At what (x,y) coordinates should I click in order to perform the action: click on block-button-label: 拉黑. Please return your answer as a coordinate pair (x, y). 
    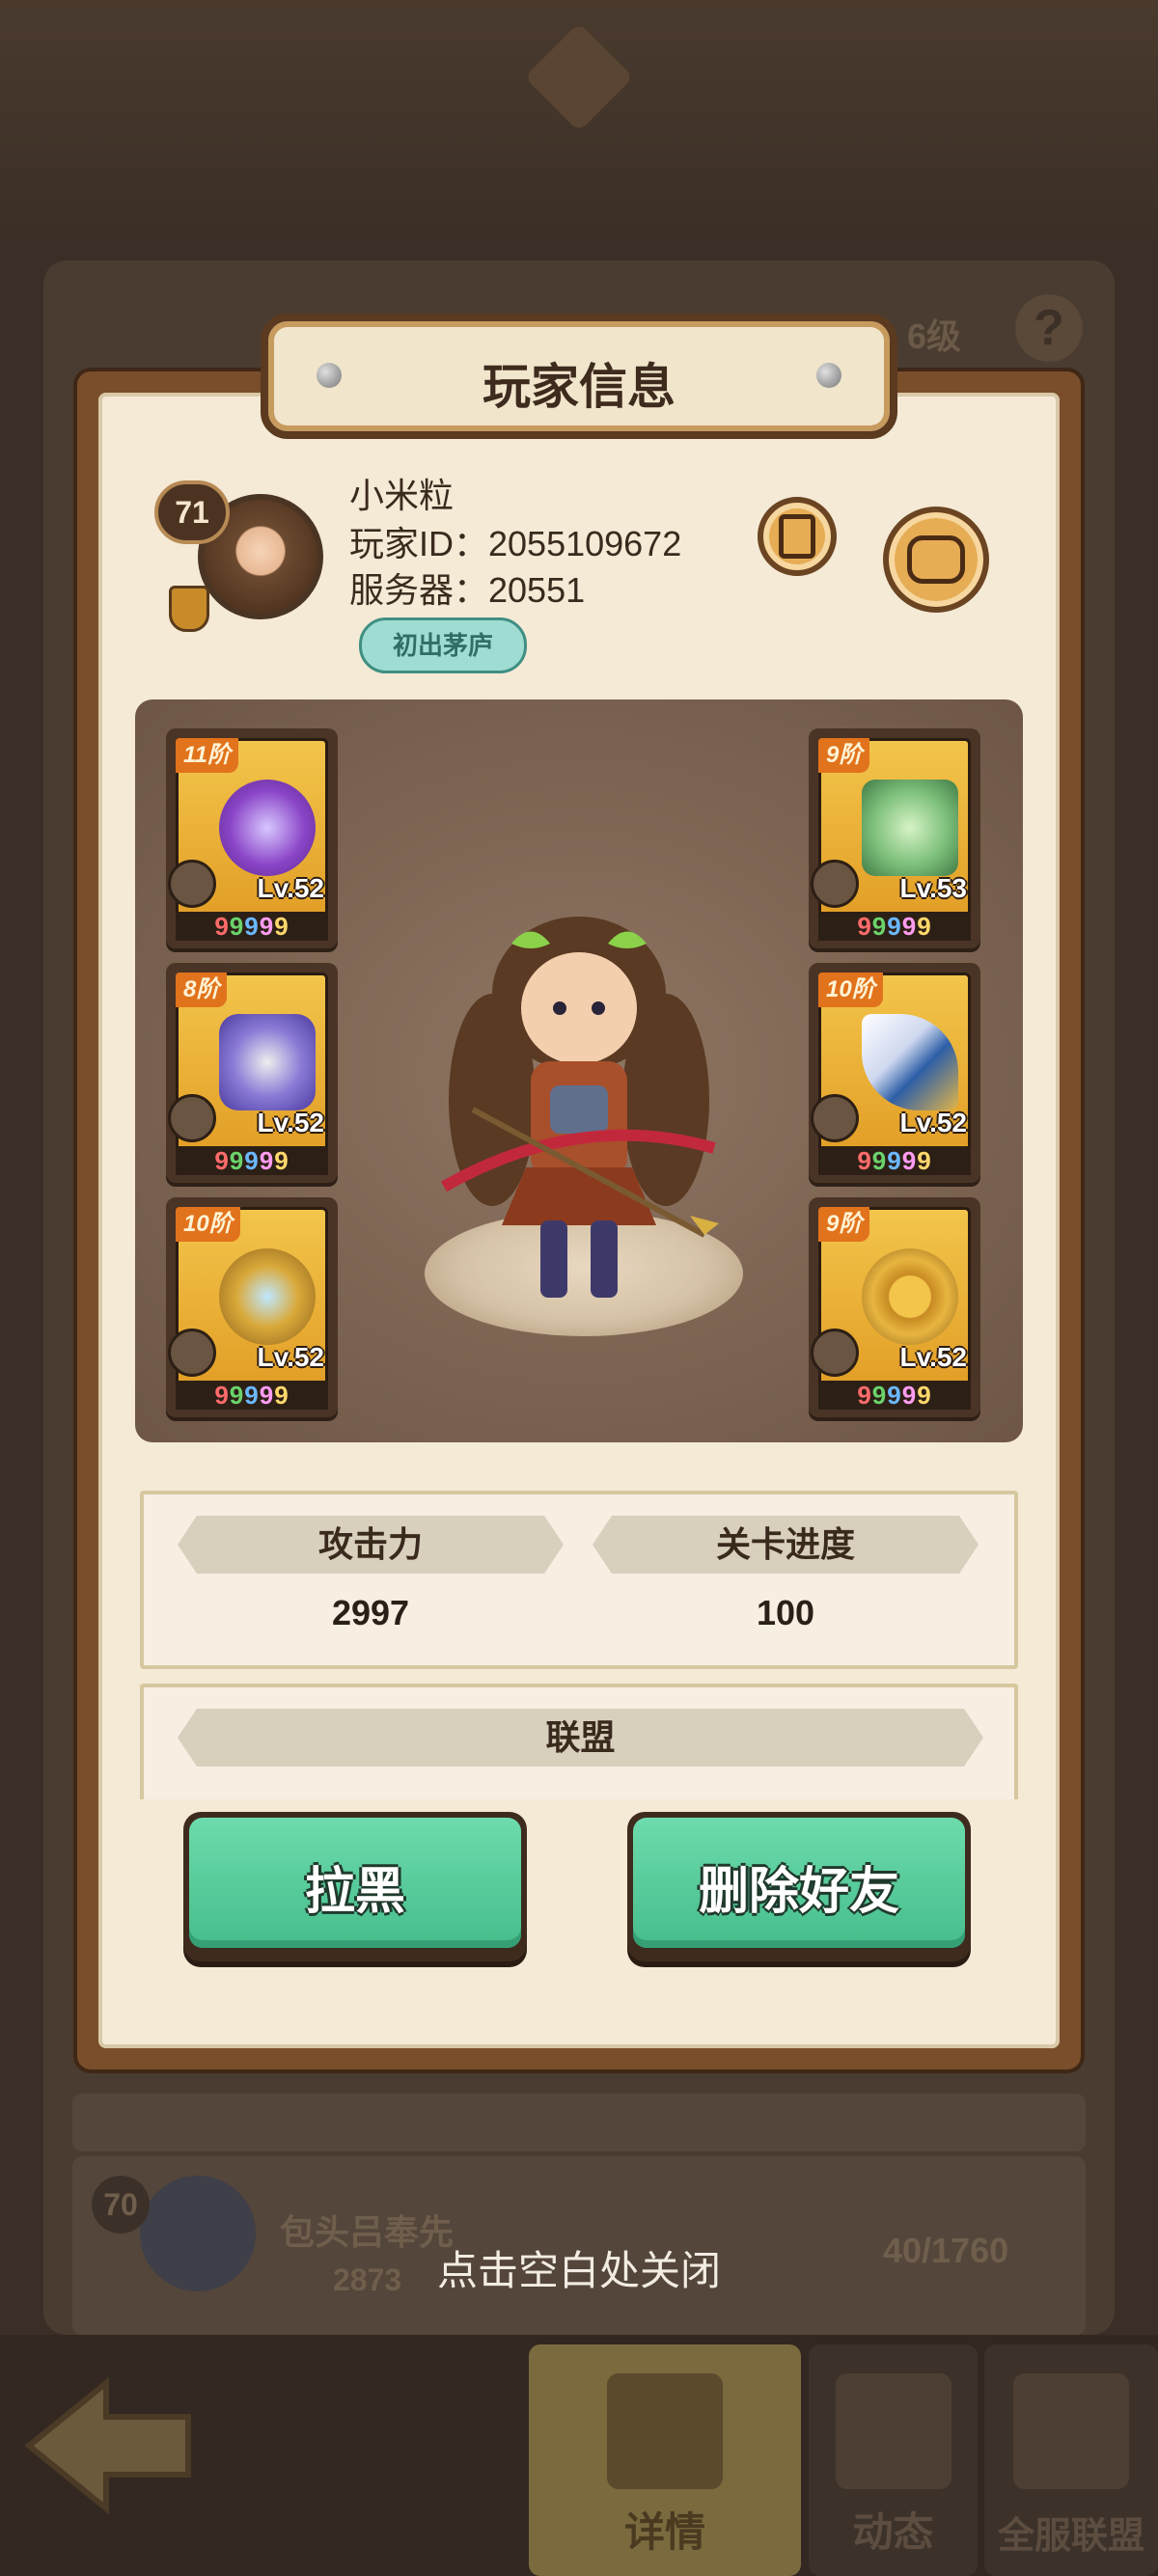
    Looking at the image, I should click on (354, 1892).